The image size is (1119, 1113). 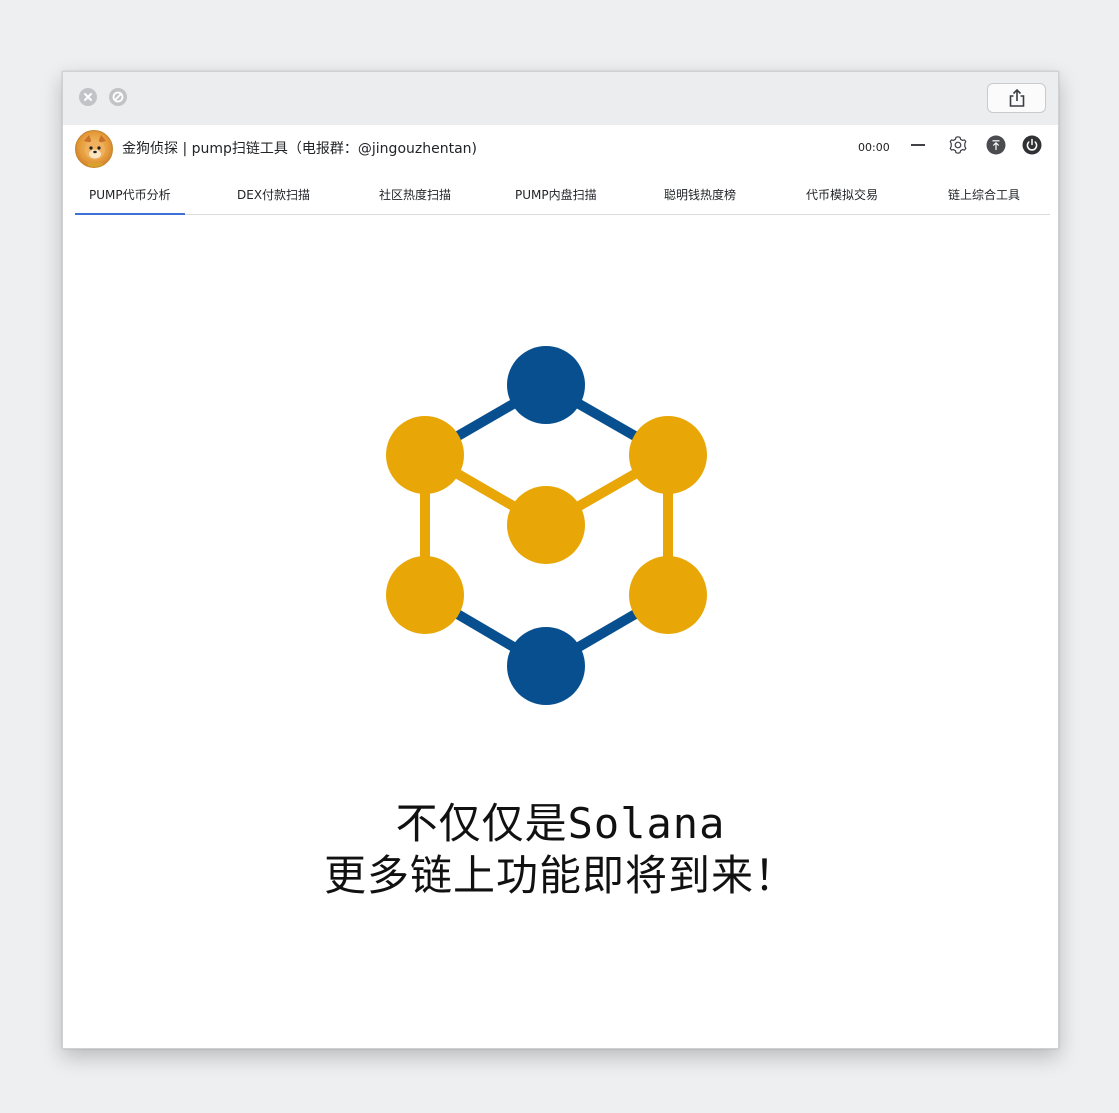 I want to click on pin-top-icon, so click(x=996, y=145).